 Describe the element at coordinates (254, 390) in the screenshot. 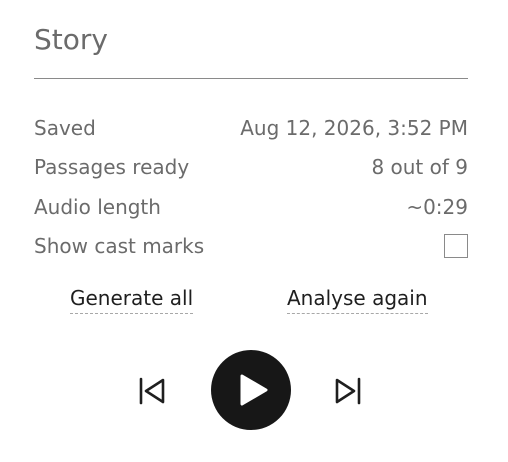

I see `play-icon` at that location.